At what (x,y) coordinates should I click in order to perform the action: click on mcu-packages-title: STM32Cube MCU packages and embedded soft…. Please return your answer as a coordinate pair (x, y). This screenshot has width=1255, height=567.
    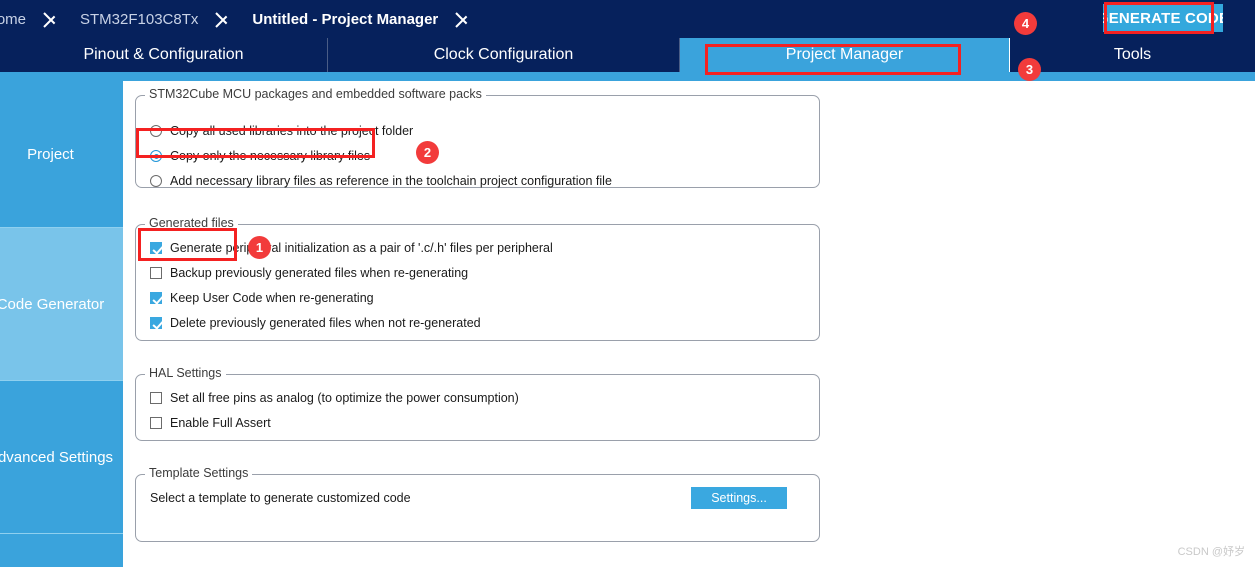
    Looking at the image, I should click on (315, 94).